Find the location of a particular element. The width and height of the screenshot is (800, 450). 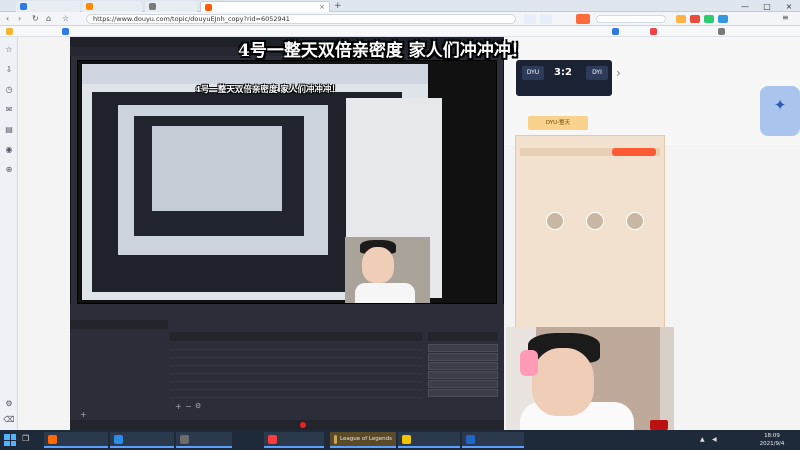

back-icon: ‹ is located at coordinates (7, 18).